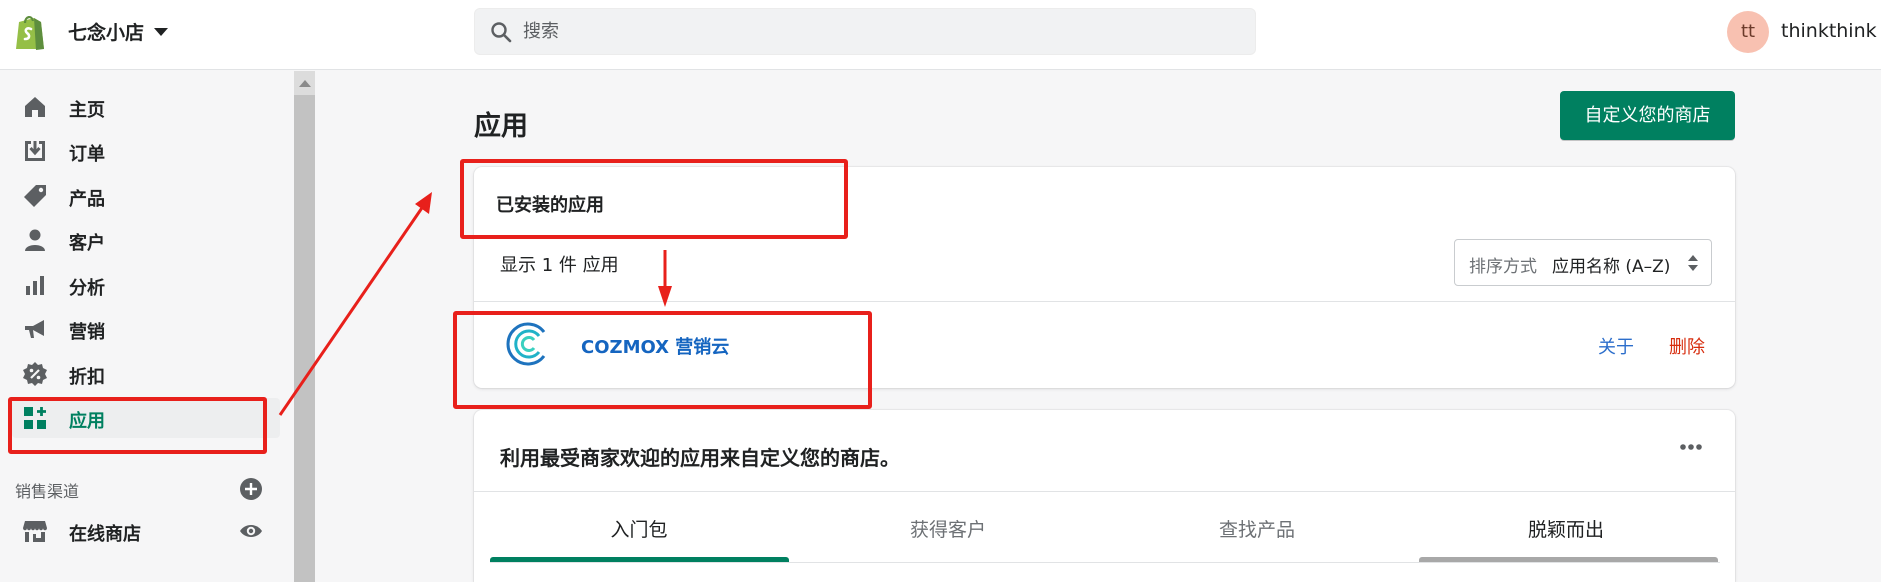  I want to click on select-arrows-icon, so click(1693, 263).